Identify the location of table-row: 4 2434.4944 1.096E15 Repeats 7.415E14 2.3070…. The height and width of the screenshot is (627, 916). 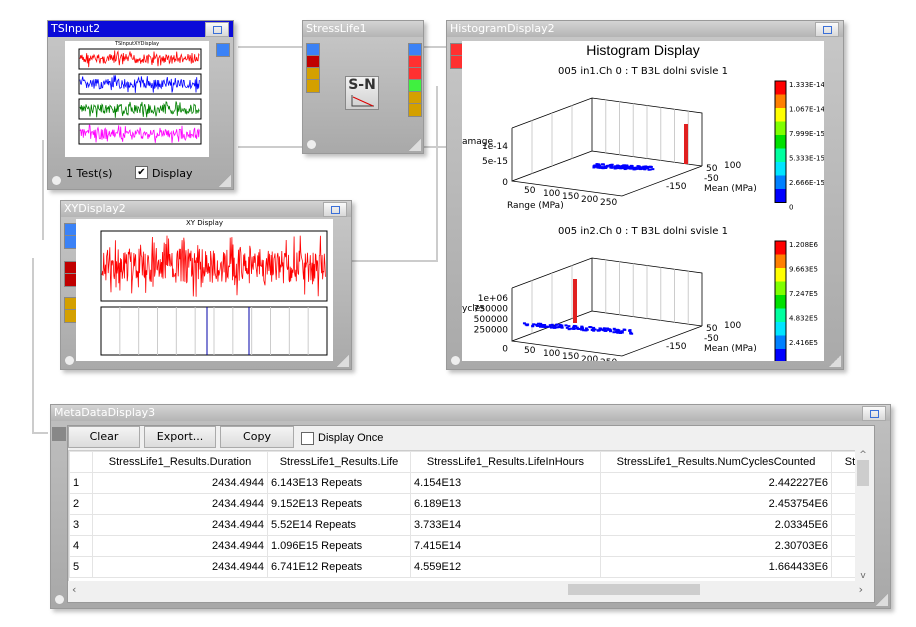
(462, 546).